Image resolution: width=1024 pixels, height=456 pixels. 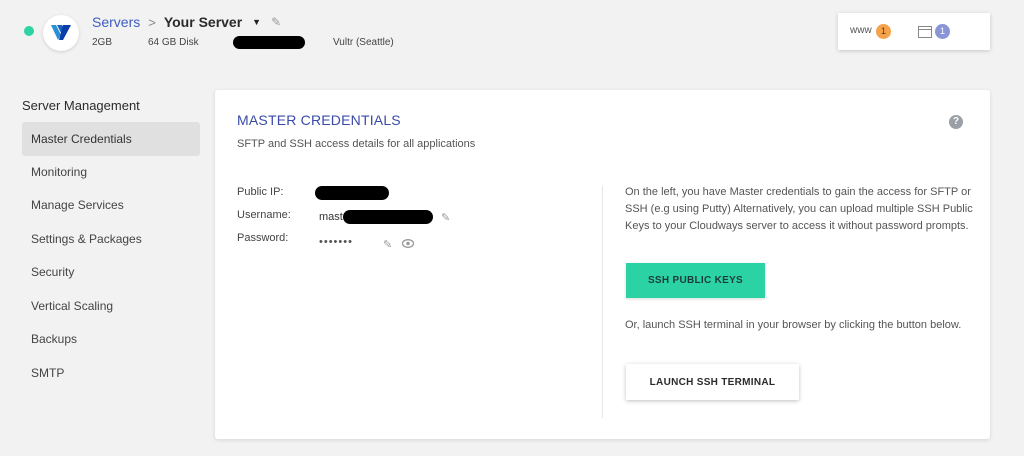 I want to click on vultr-logo-icon, so click(x=61, y=33).